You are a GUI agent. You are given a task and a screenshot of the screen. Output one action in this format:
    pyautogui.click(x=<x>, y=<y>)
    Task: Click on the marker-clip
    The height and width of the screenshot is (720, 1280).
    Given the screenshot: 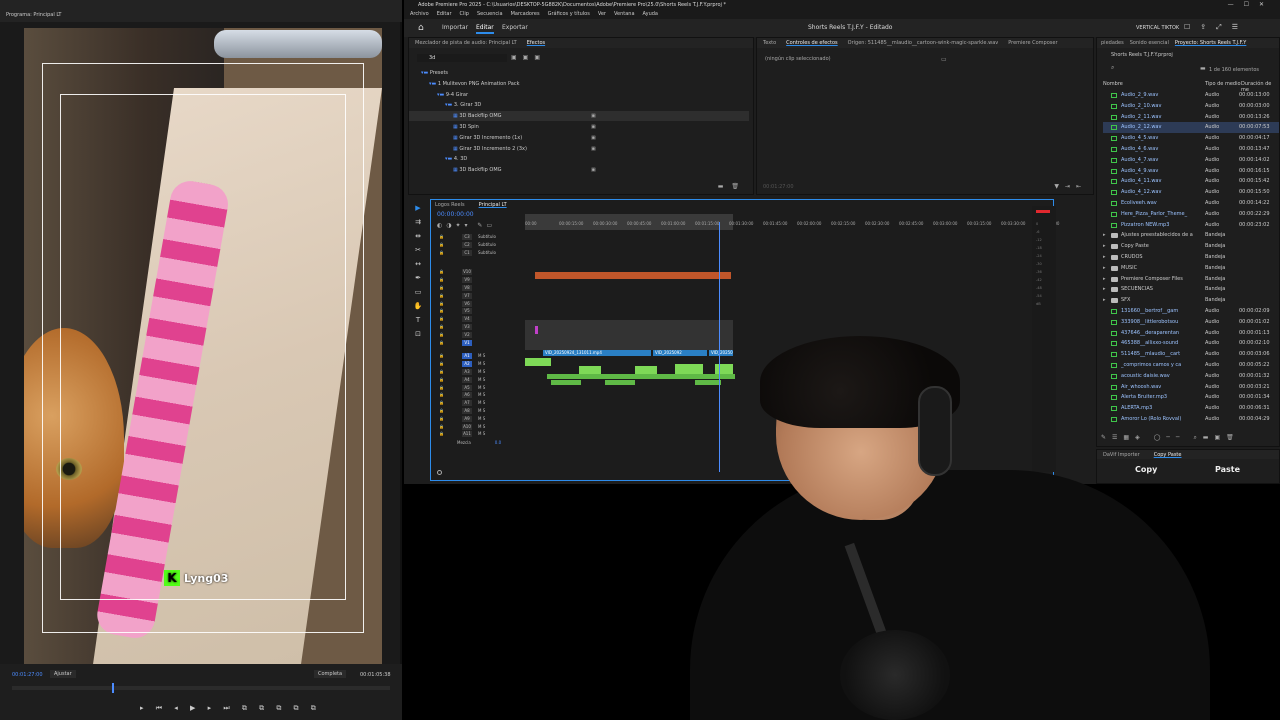 What is the action you would take?
    pyautogui.click(x=536, y=330)
    